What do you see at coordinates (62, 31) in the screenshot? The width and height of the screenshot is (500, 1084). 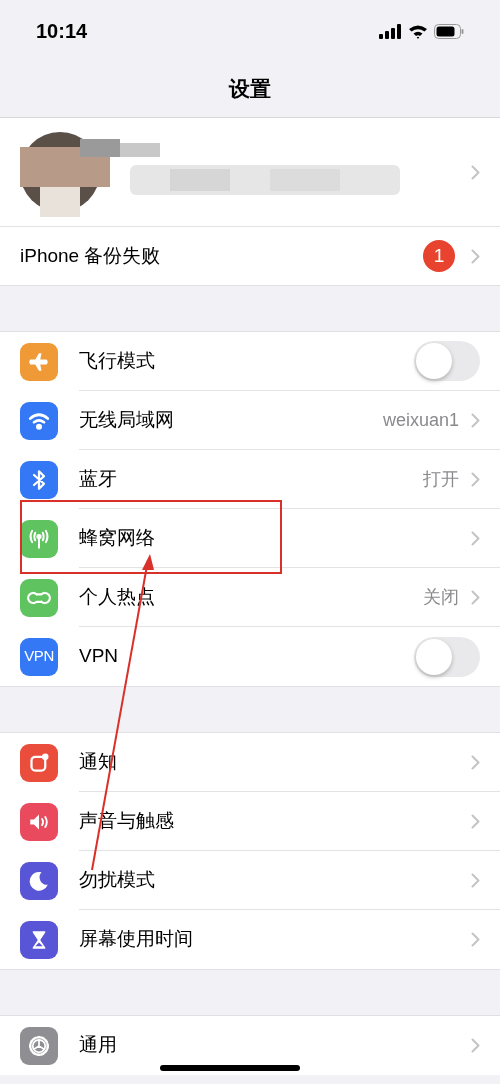 I see `status-time: 10:14` at bounding box center [62, 31].